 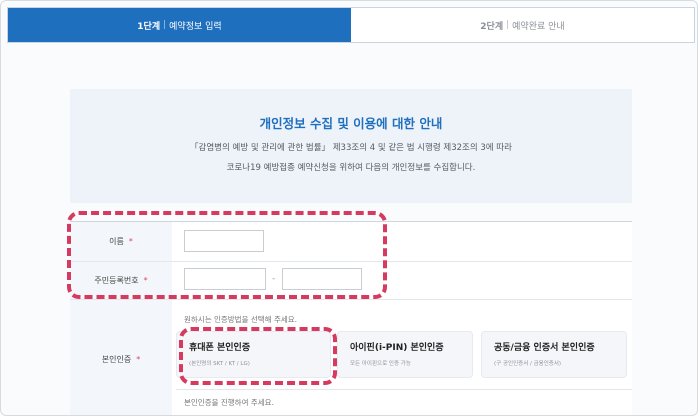 What do you see at coordinates (258, 356) in the screenshot?
I see `highlight-phone-auth` at bounding box center [258, 356].